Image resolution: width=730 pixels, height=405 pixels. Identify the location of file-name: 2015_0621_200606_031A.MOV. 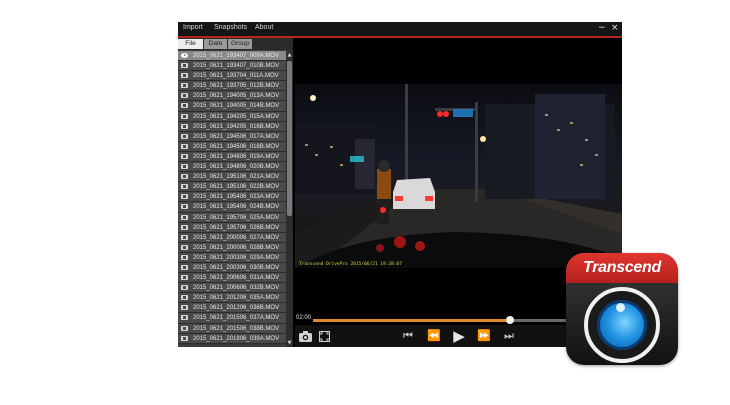
(236, 278).